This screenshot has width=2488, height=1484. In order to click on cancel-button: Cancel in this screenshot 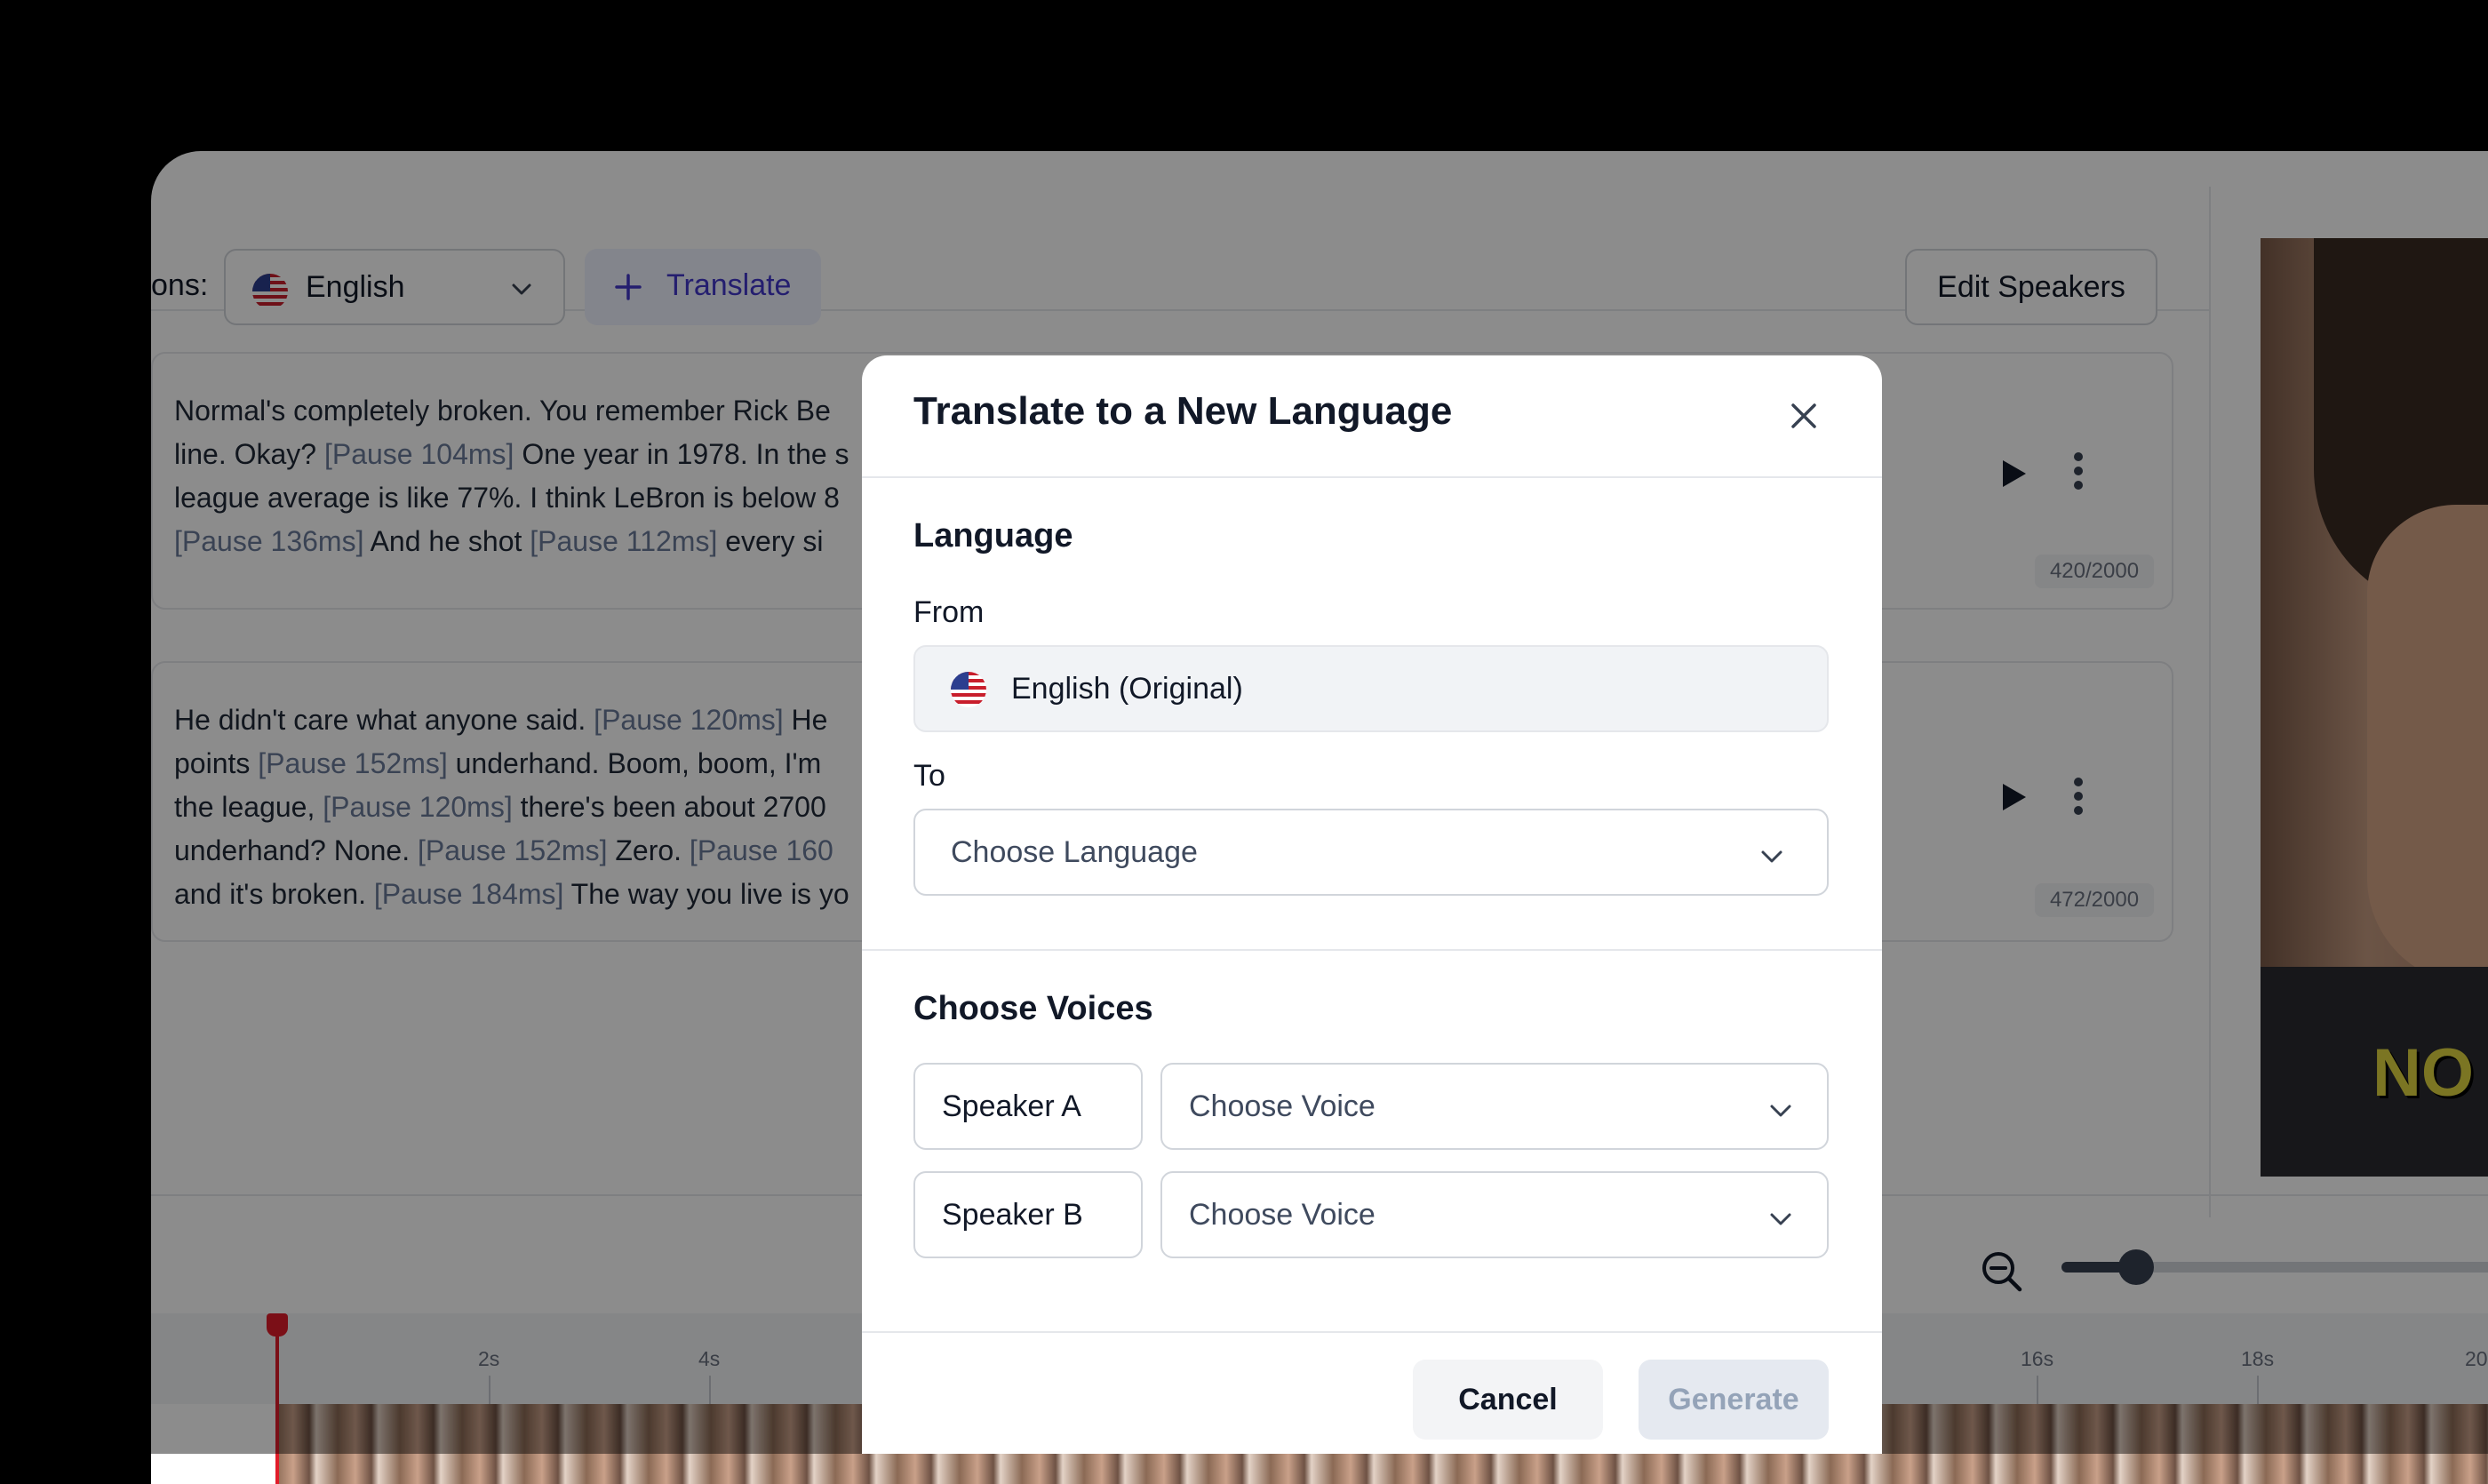, I will do `click(1508, 1400)`.